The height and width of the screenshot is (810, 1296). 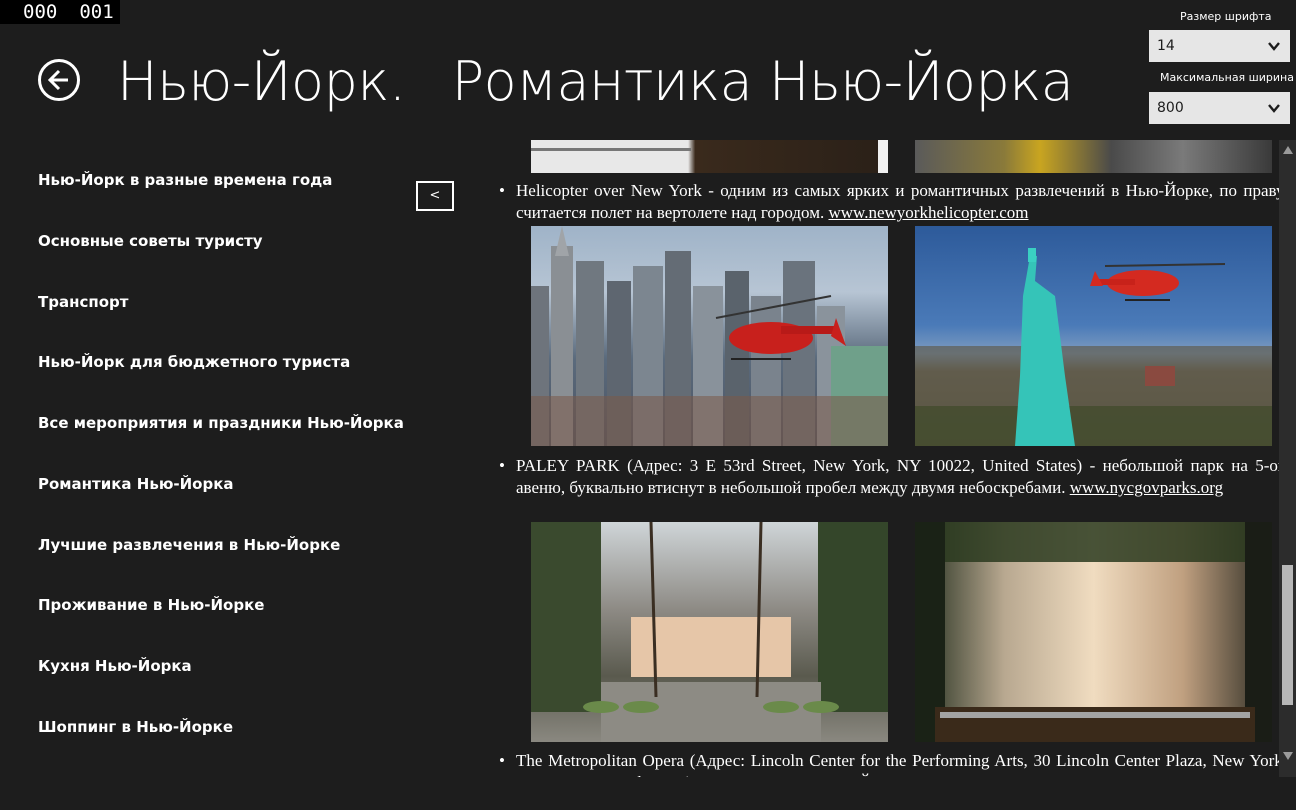 I want to click on article-image-partial-right, so click(x=1093, y=156).